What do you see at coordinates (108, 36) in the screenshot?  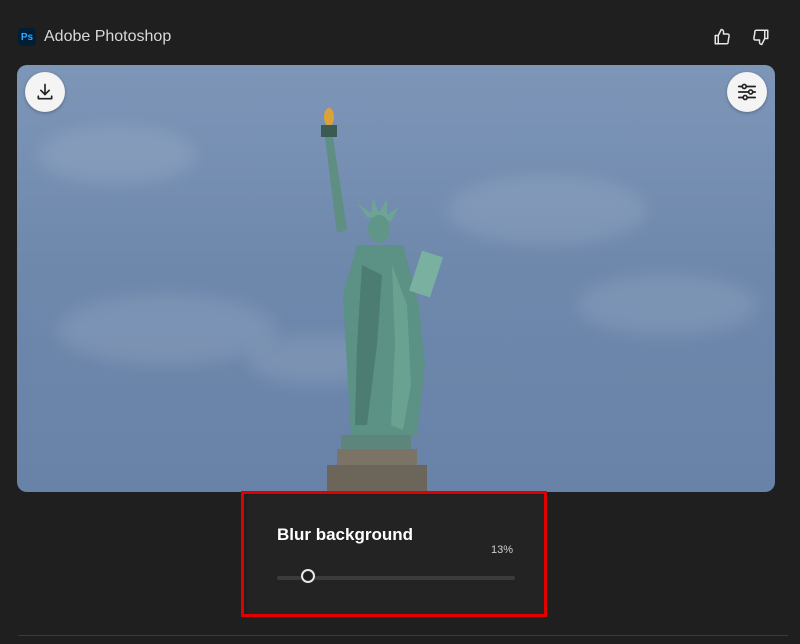 I see `app-name: Adobe Photoshop` at bounding box center [108, 36].